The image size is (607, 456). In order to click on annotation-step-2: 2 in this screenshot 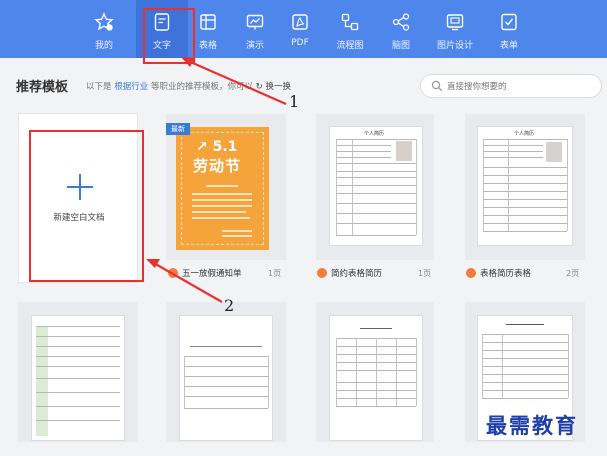, I will do `click(229, 305)`.